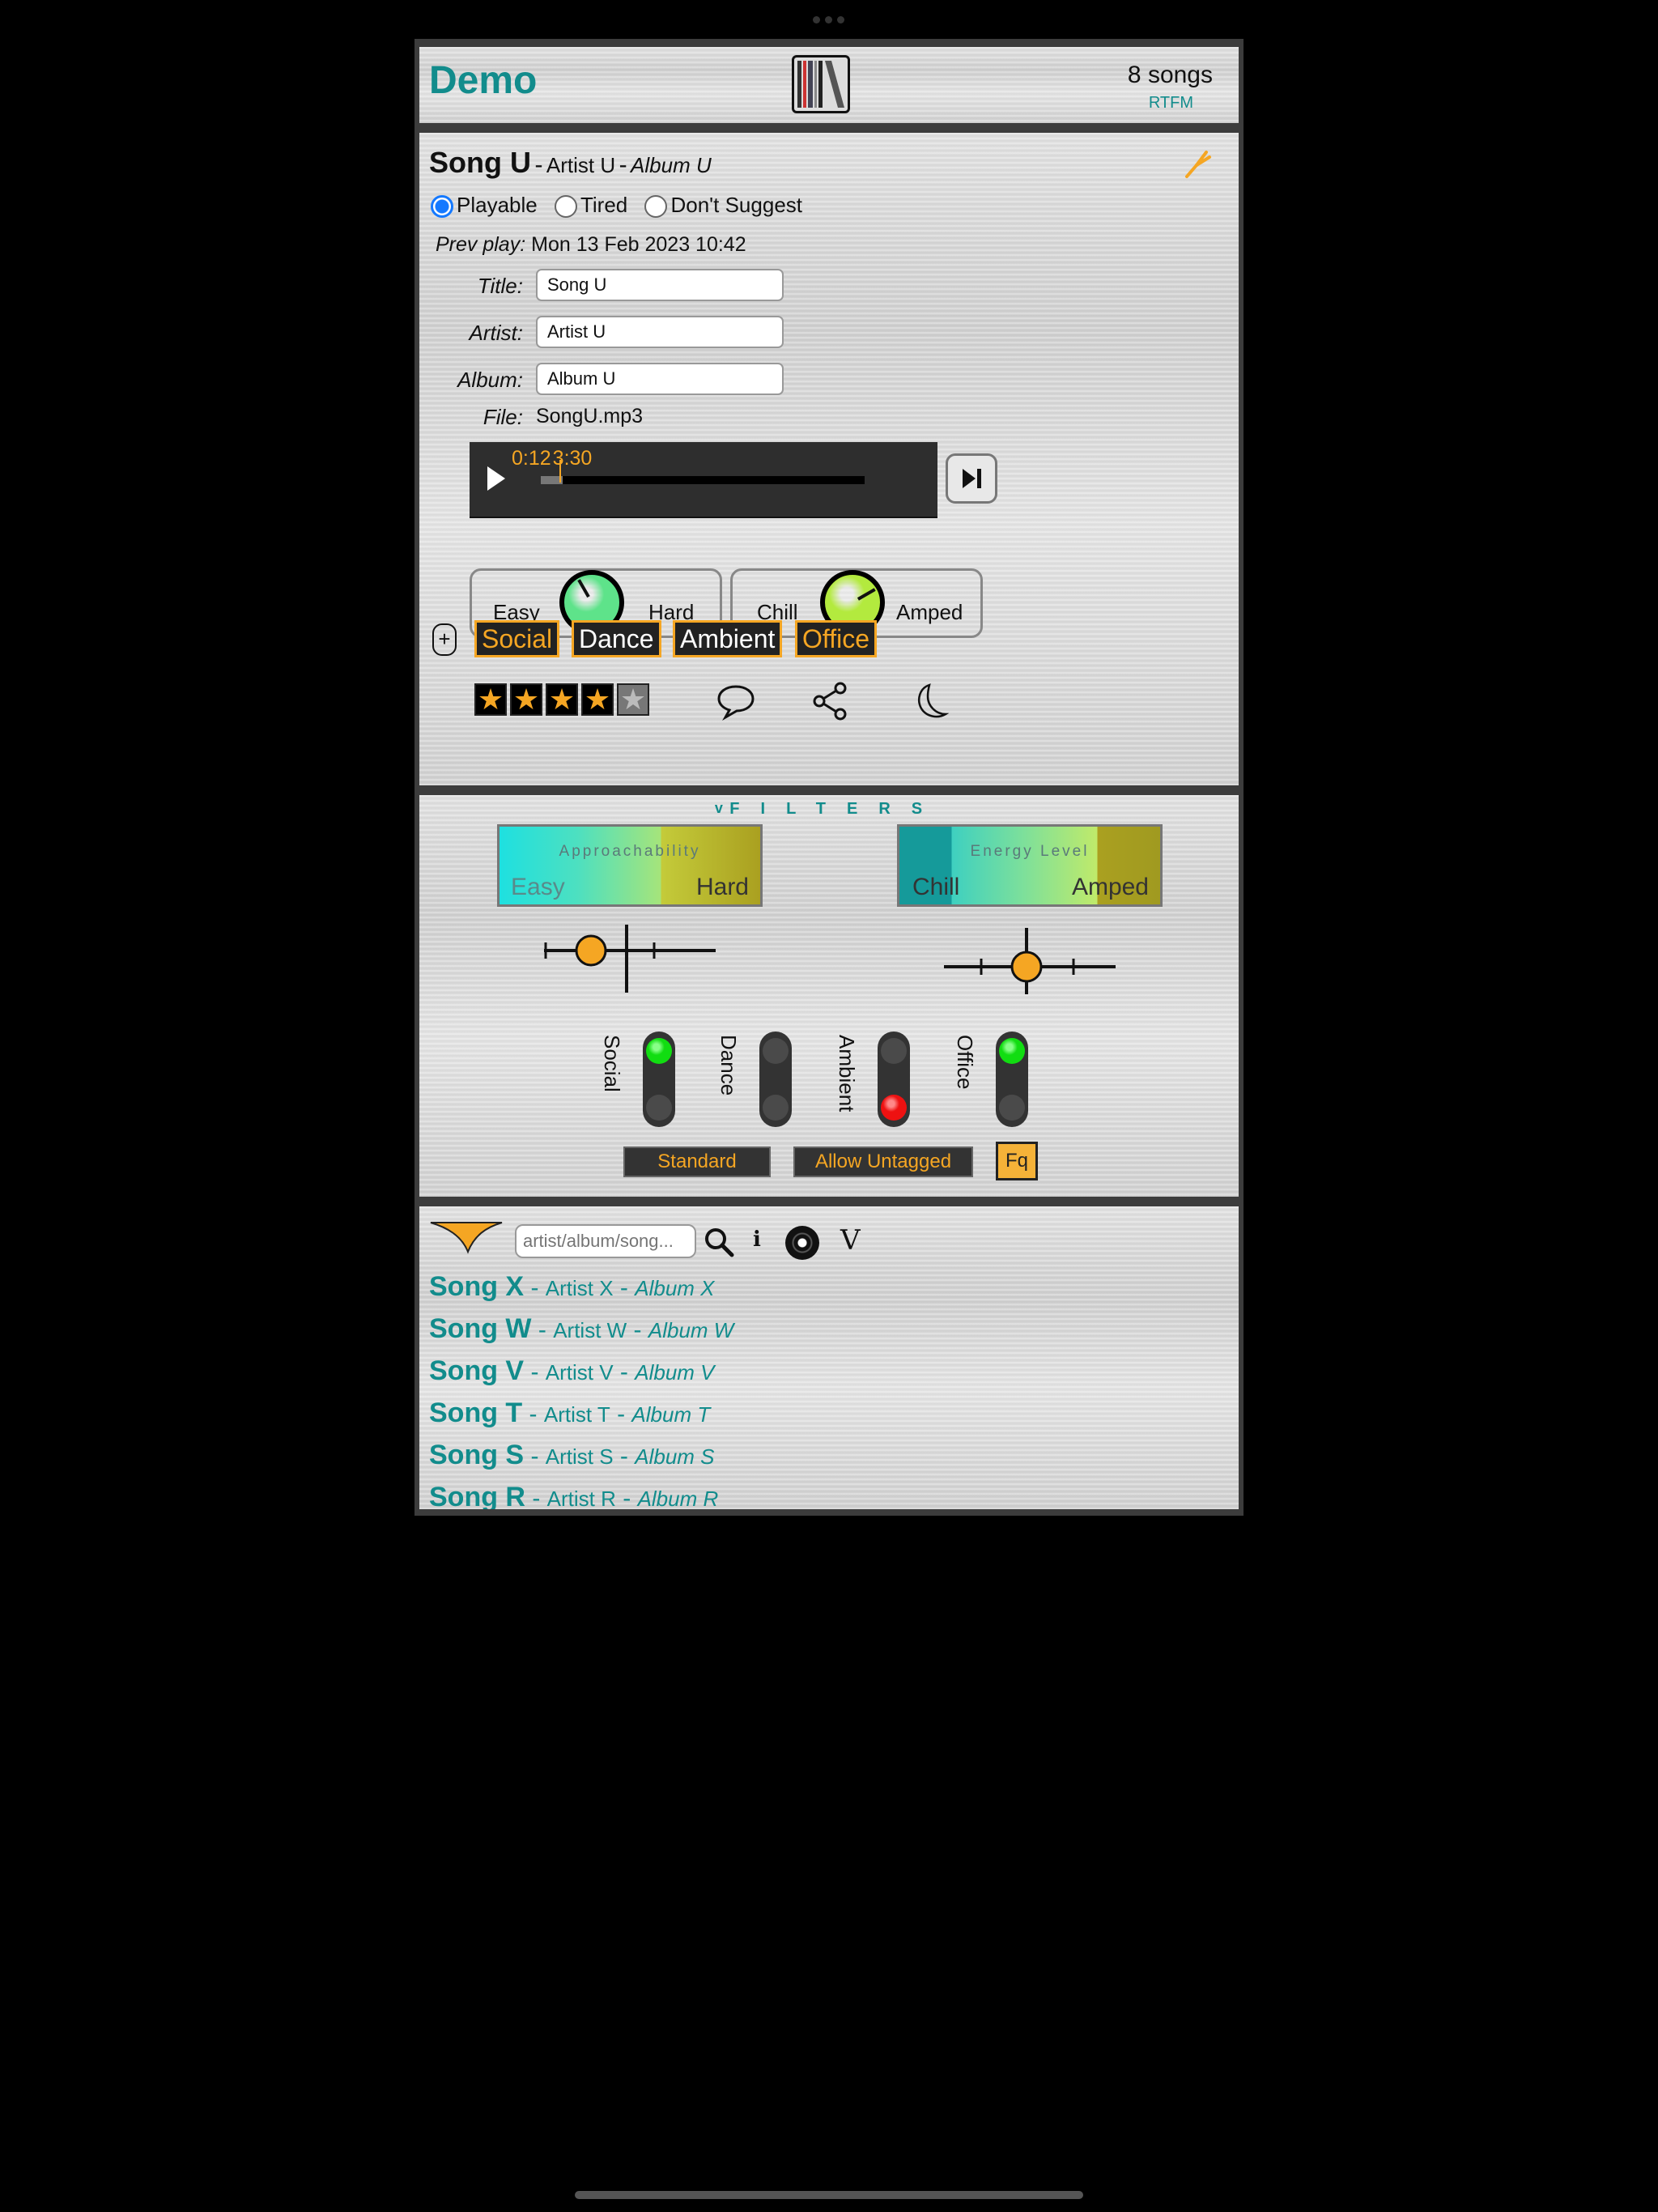 The width and height of the screenshot is (1658, 2212). Describe the element at coordinates (675, 1288) in the screenshot. I see `list-song-album: Album X` at that location.